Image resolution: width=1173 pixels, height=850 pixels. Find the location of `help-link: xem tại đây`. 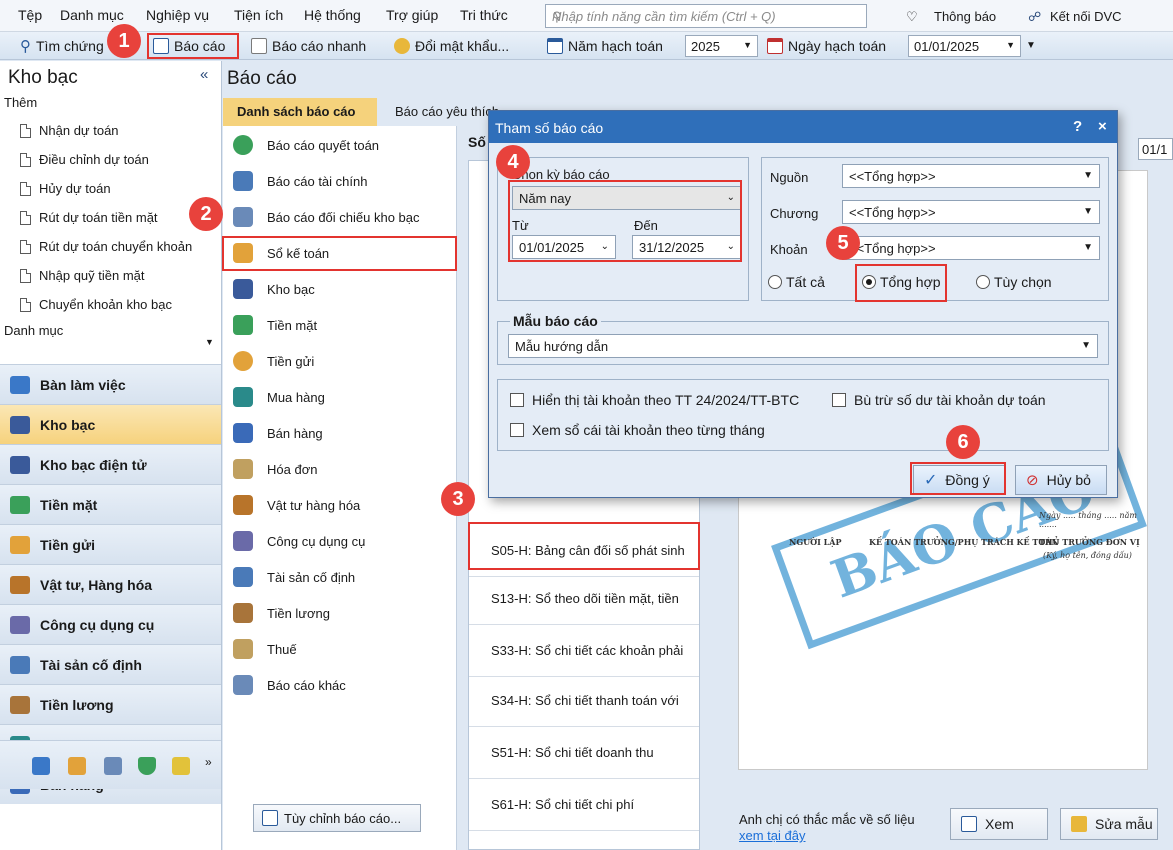

help-link: xem tại đây is located at coordinates (772, 835).